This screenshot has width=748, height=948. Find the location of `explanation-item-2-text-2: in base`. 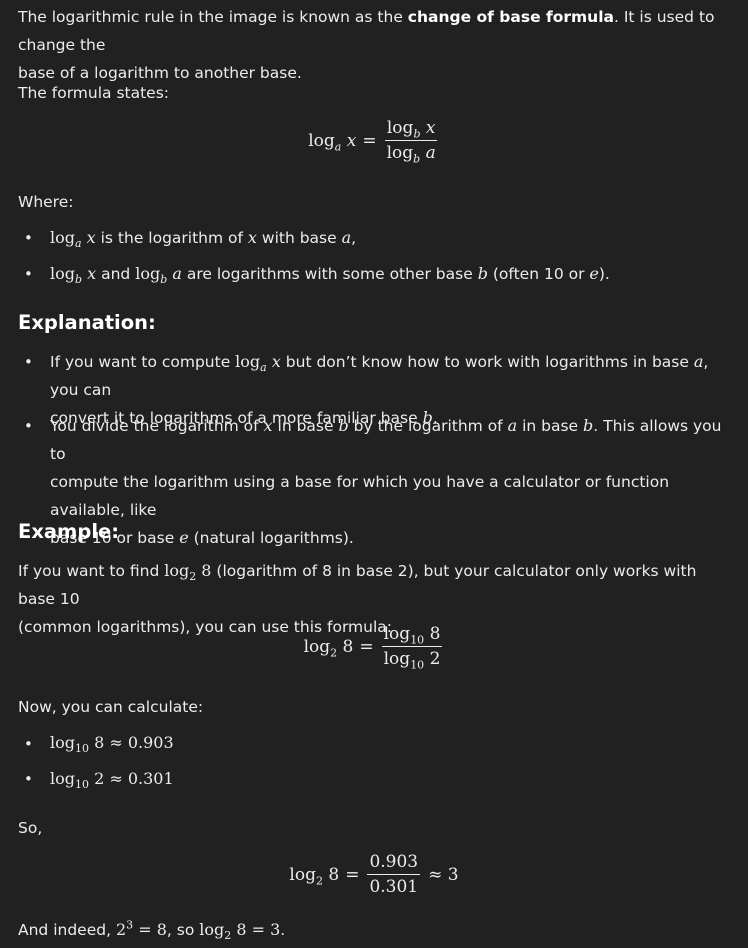

explanation-item-2-text-2: in base is located at coordinates (305, 426).